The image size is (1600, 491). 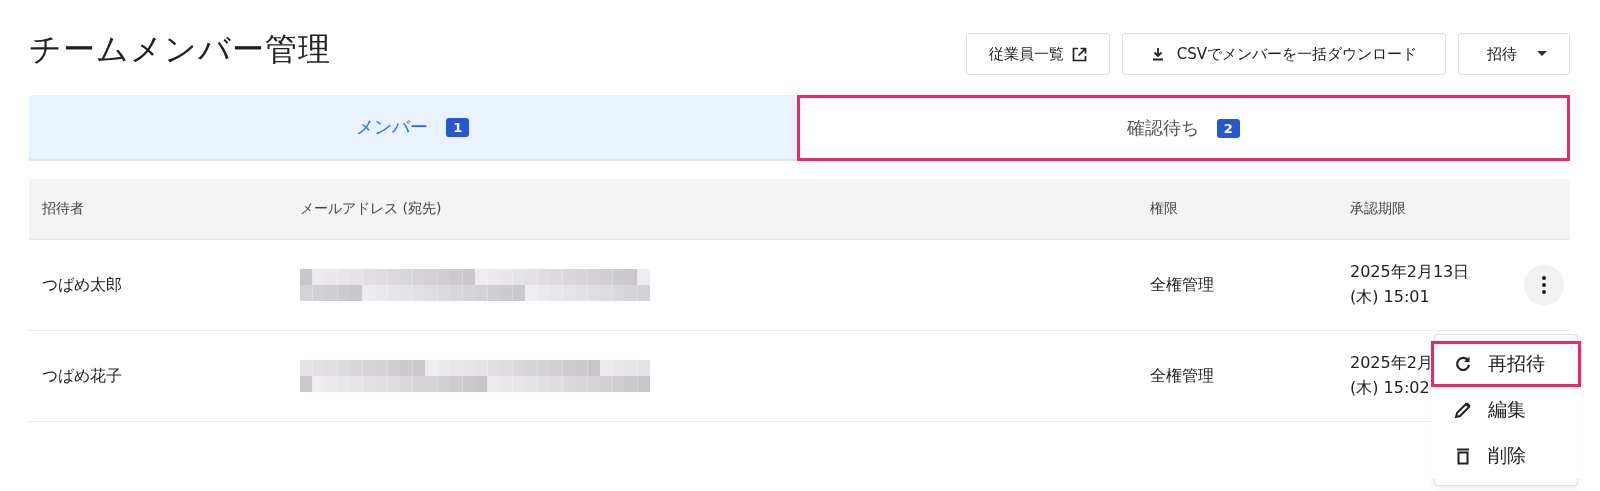 I want to click on column-header: 権限, so click(x=1164, y=209).